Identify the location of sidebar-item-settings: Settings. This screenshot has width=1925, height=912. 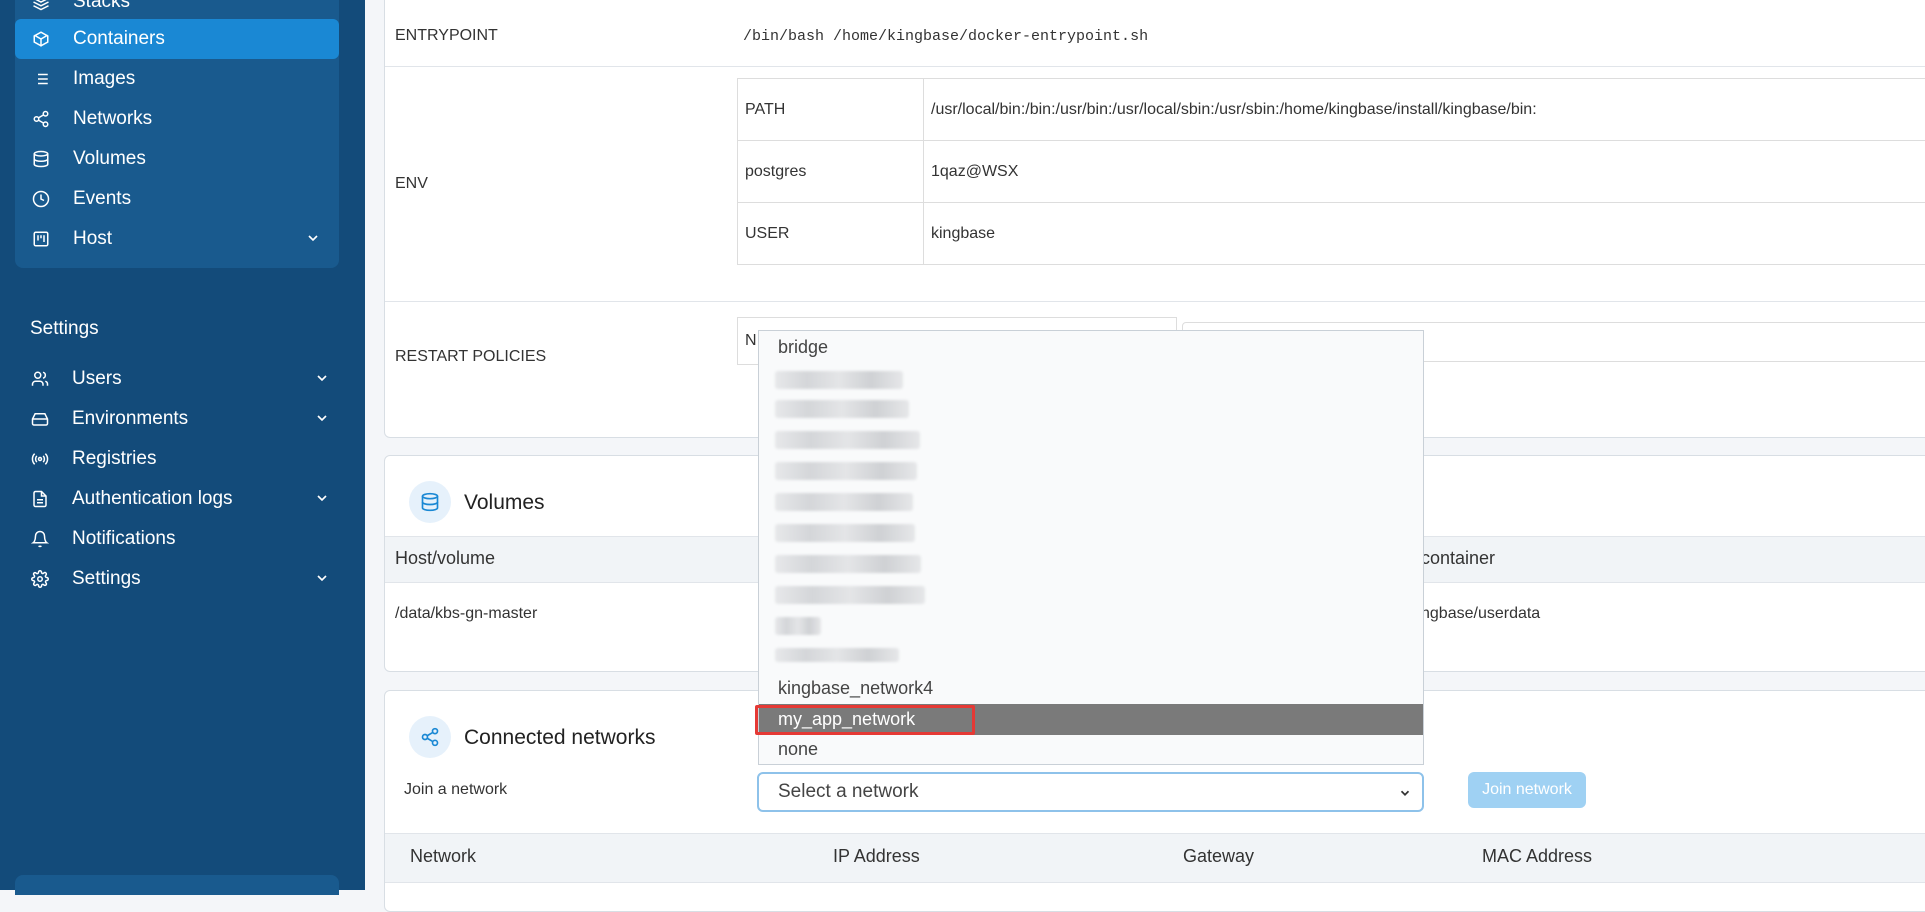
(163, 579).